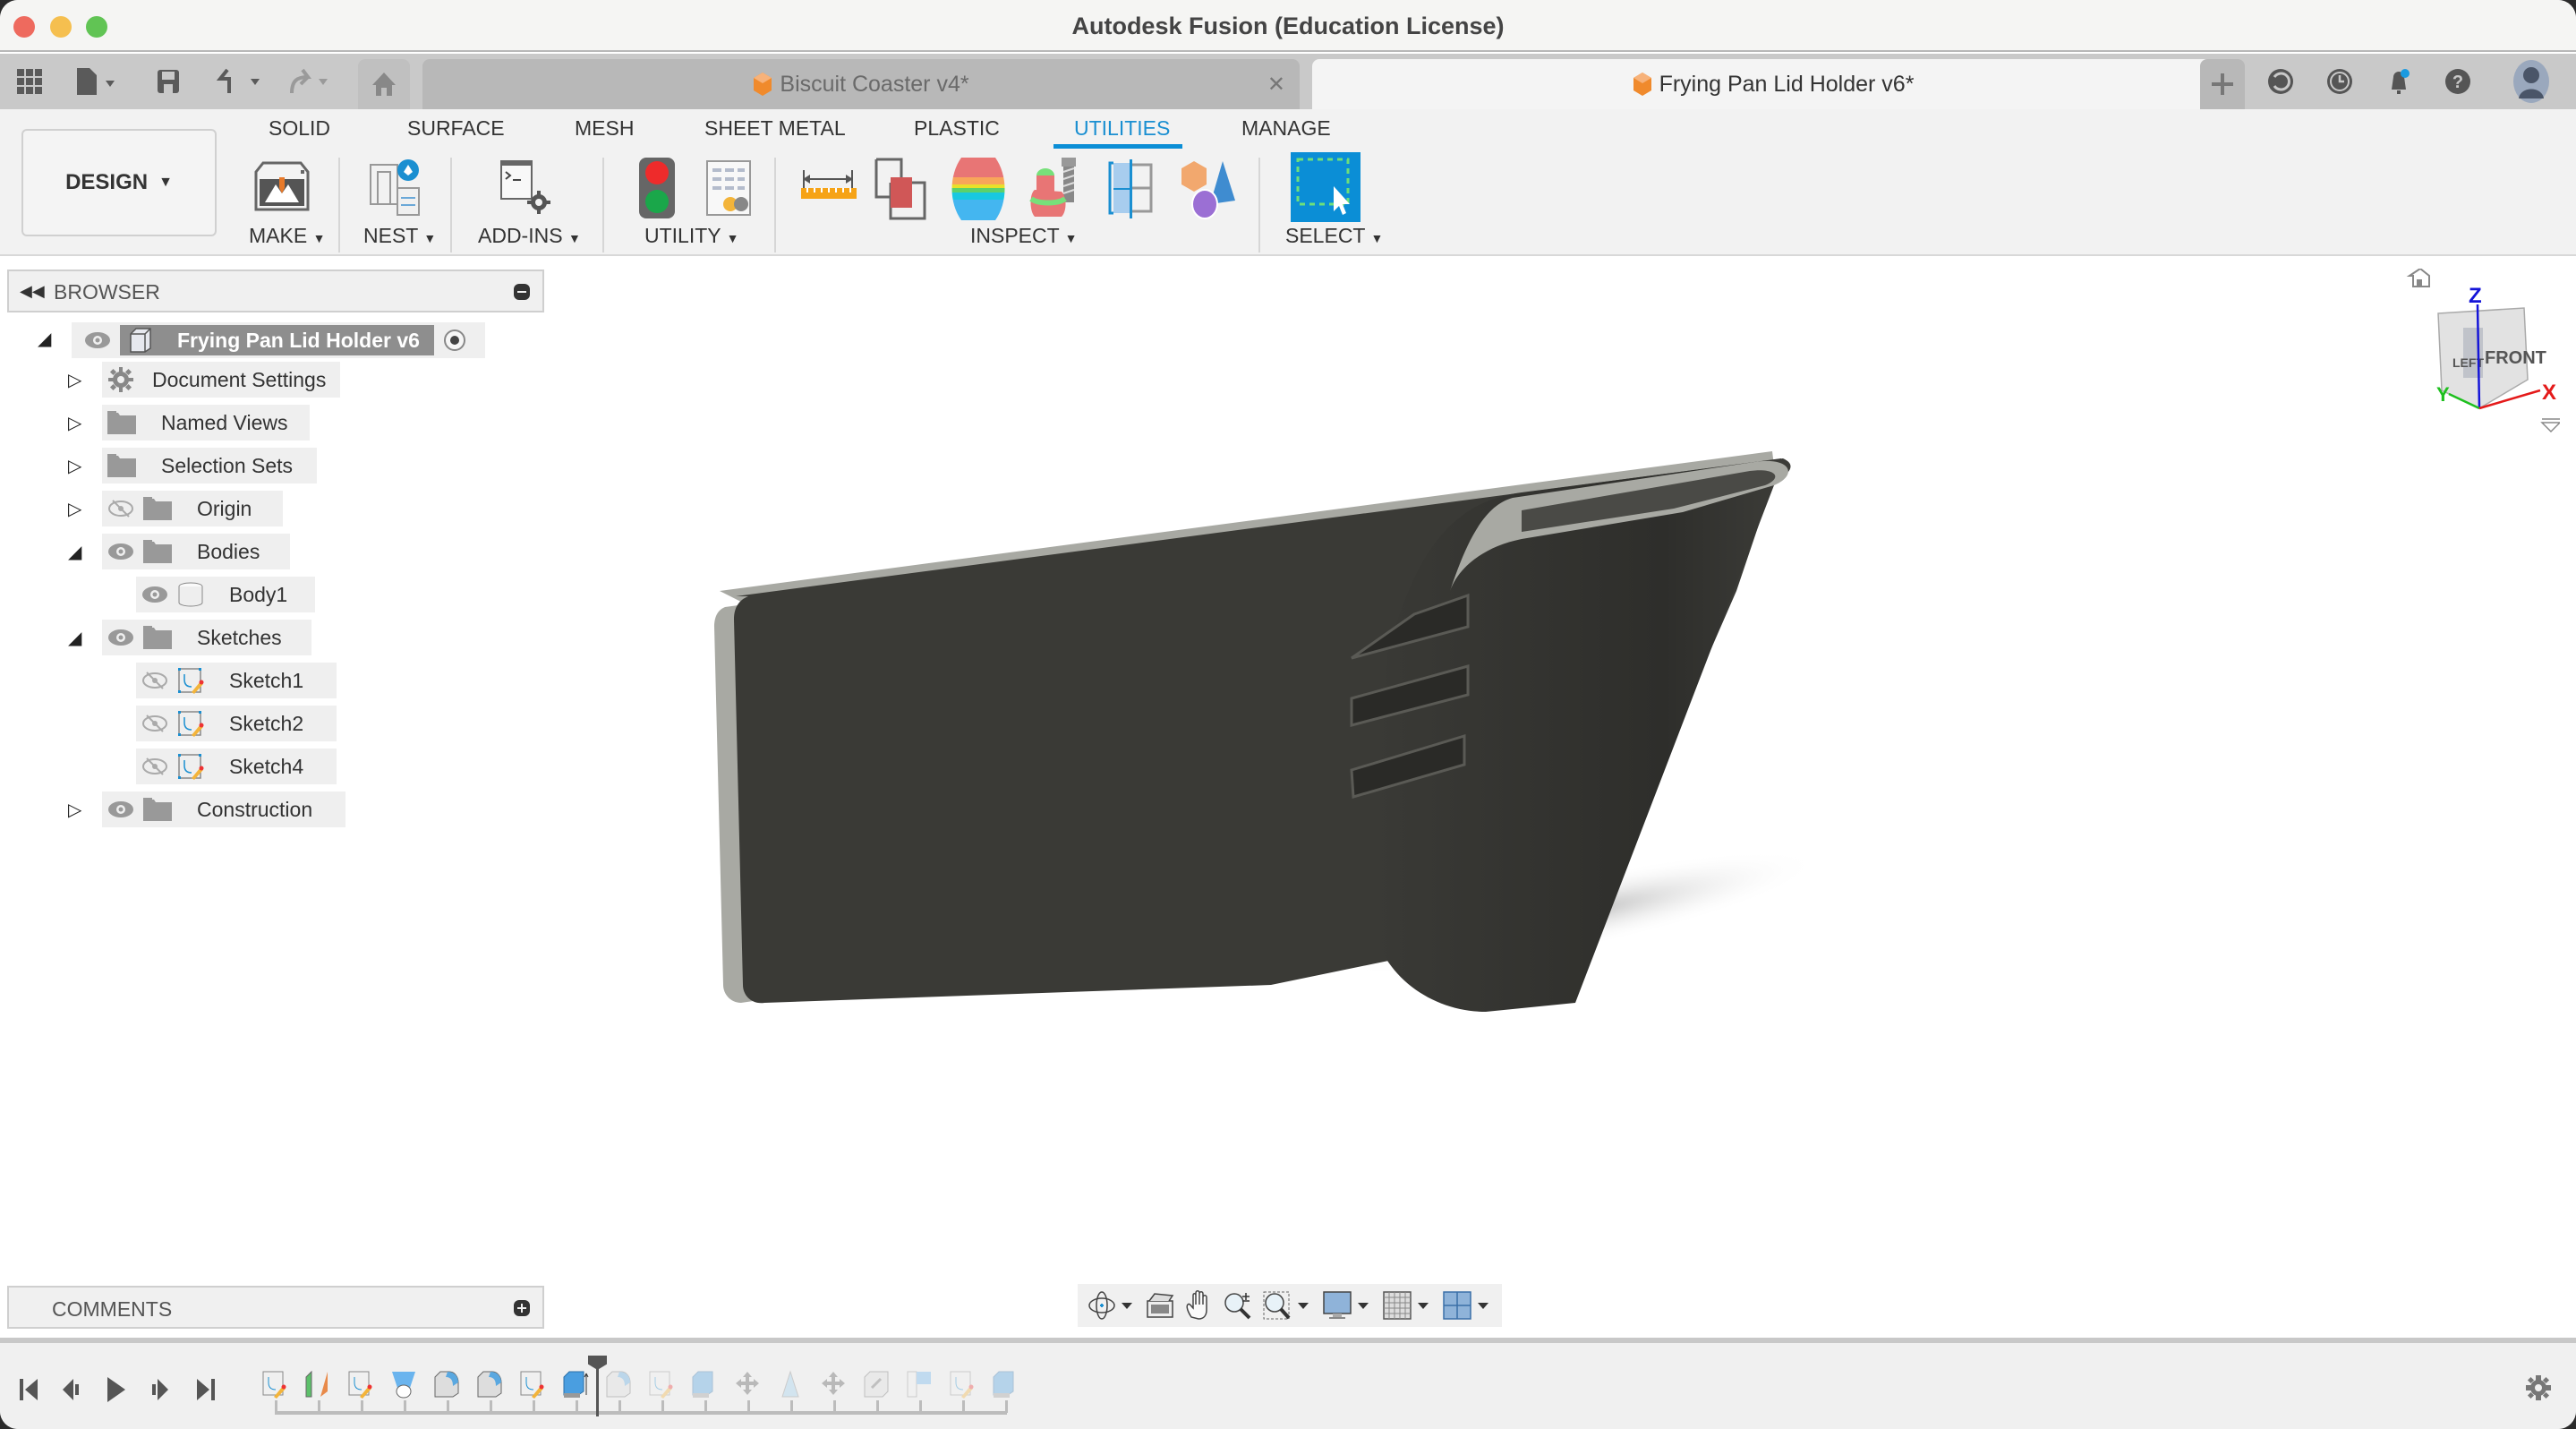  Describe the element at coordinates (456, 128) in the screenshot. I see `tab-surface: SURFACE` at that location.